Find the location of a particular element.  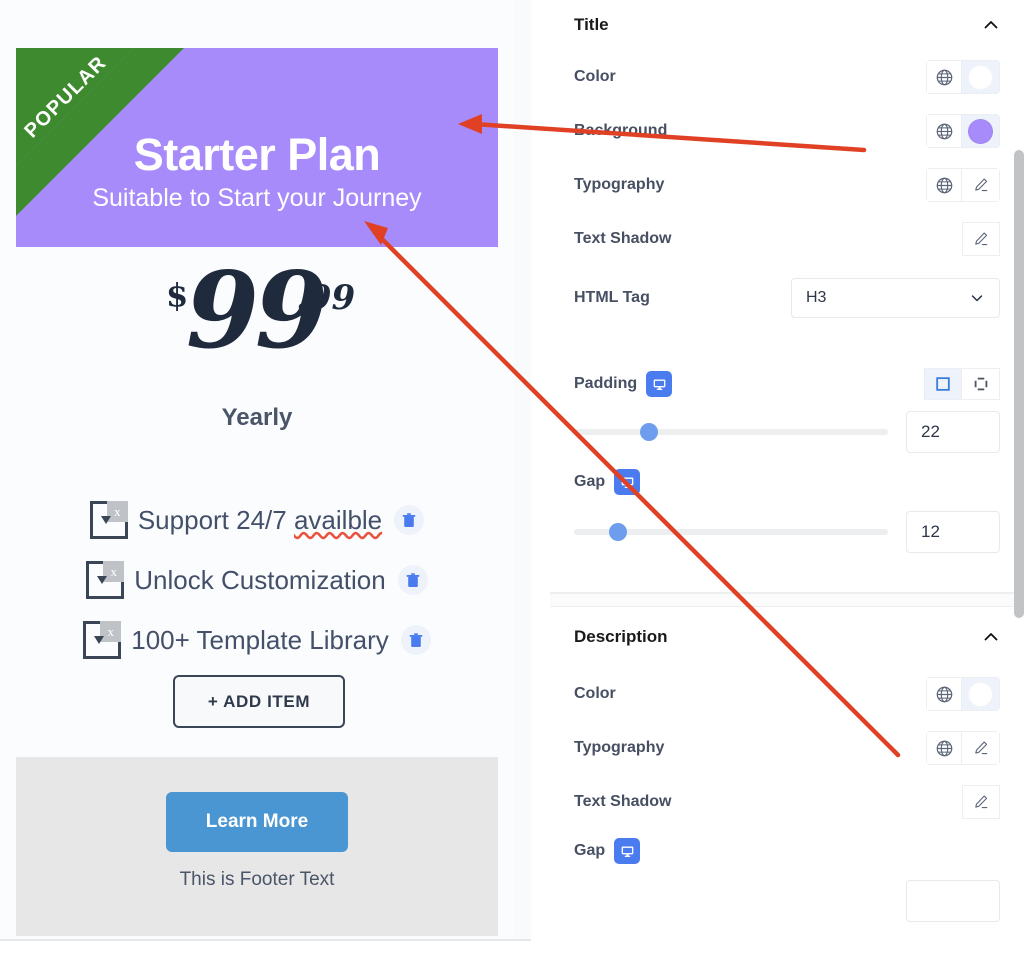

row-padding: Padding is located at coordinates (787, 384).